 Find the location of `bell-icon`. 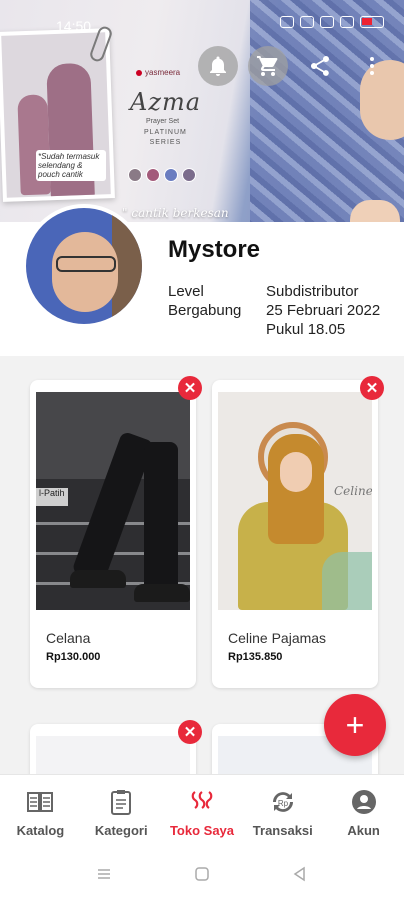

bell-icon is located at coordinates (218, 66).